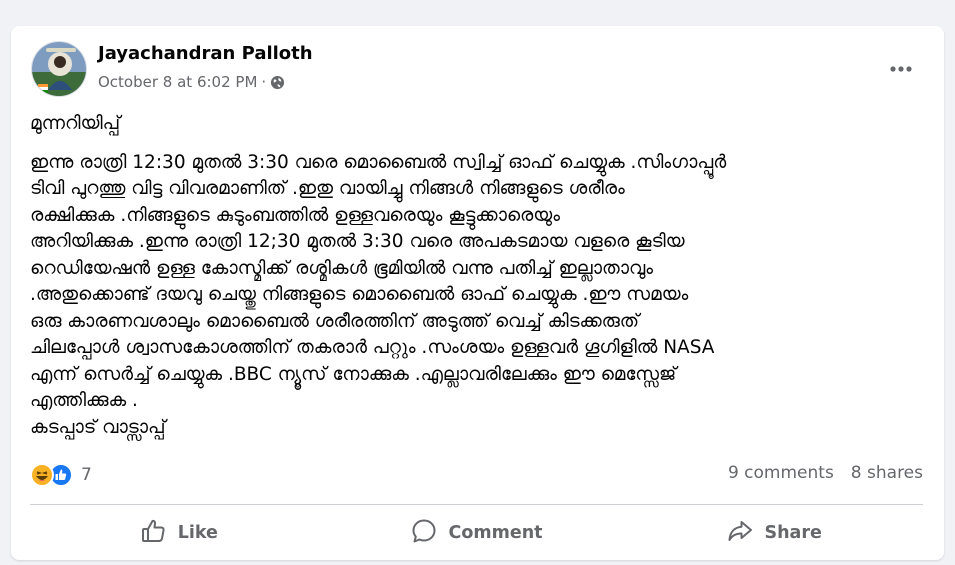 The height and width of the screenshot is (565, 955). Describe the element at coordinates (277, 82) in the screenshot. I see `globe-icon` at that location.